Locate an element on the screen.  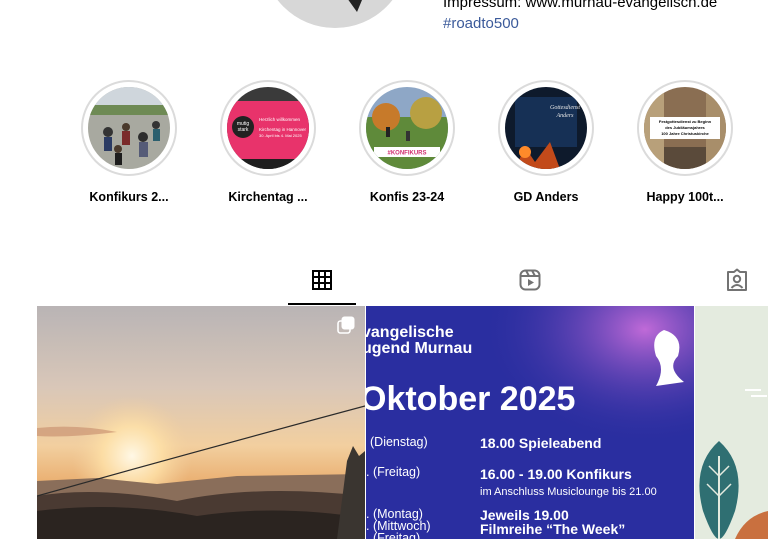
svg-text: stark is located at coordinates (243, 130).